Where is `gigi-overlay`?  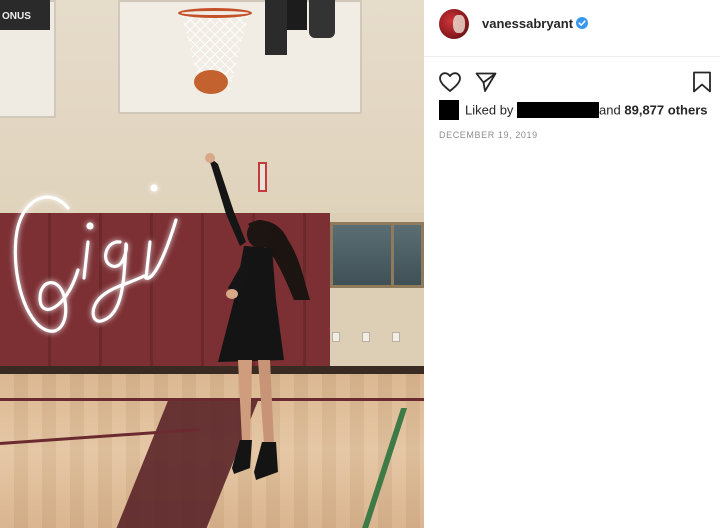
gigi-overlay is located at coordinates (95, 258).